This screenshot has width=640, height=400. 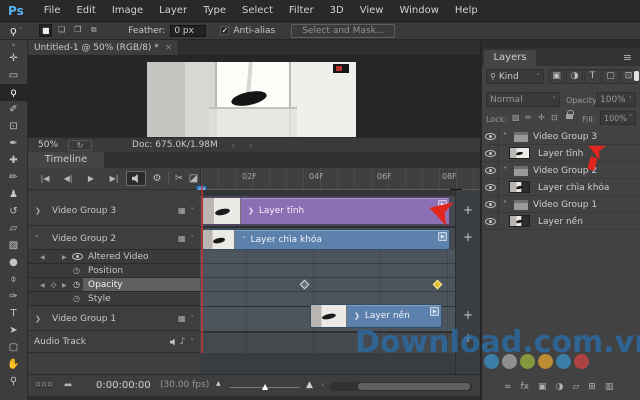 I want to click on layer-row-video-group-3: ˅ Video Group 3, so click(x=561, y=136).